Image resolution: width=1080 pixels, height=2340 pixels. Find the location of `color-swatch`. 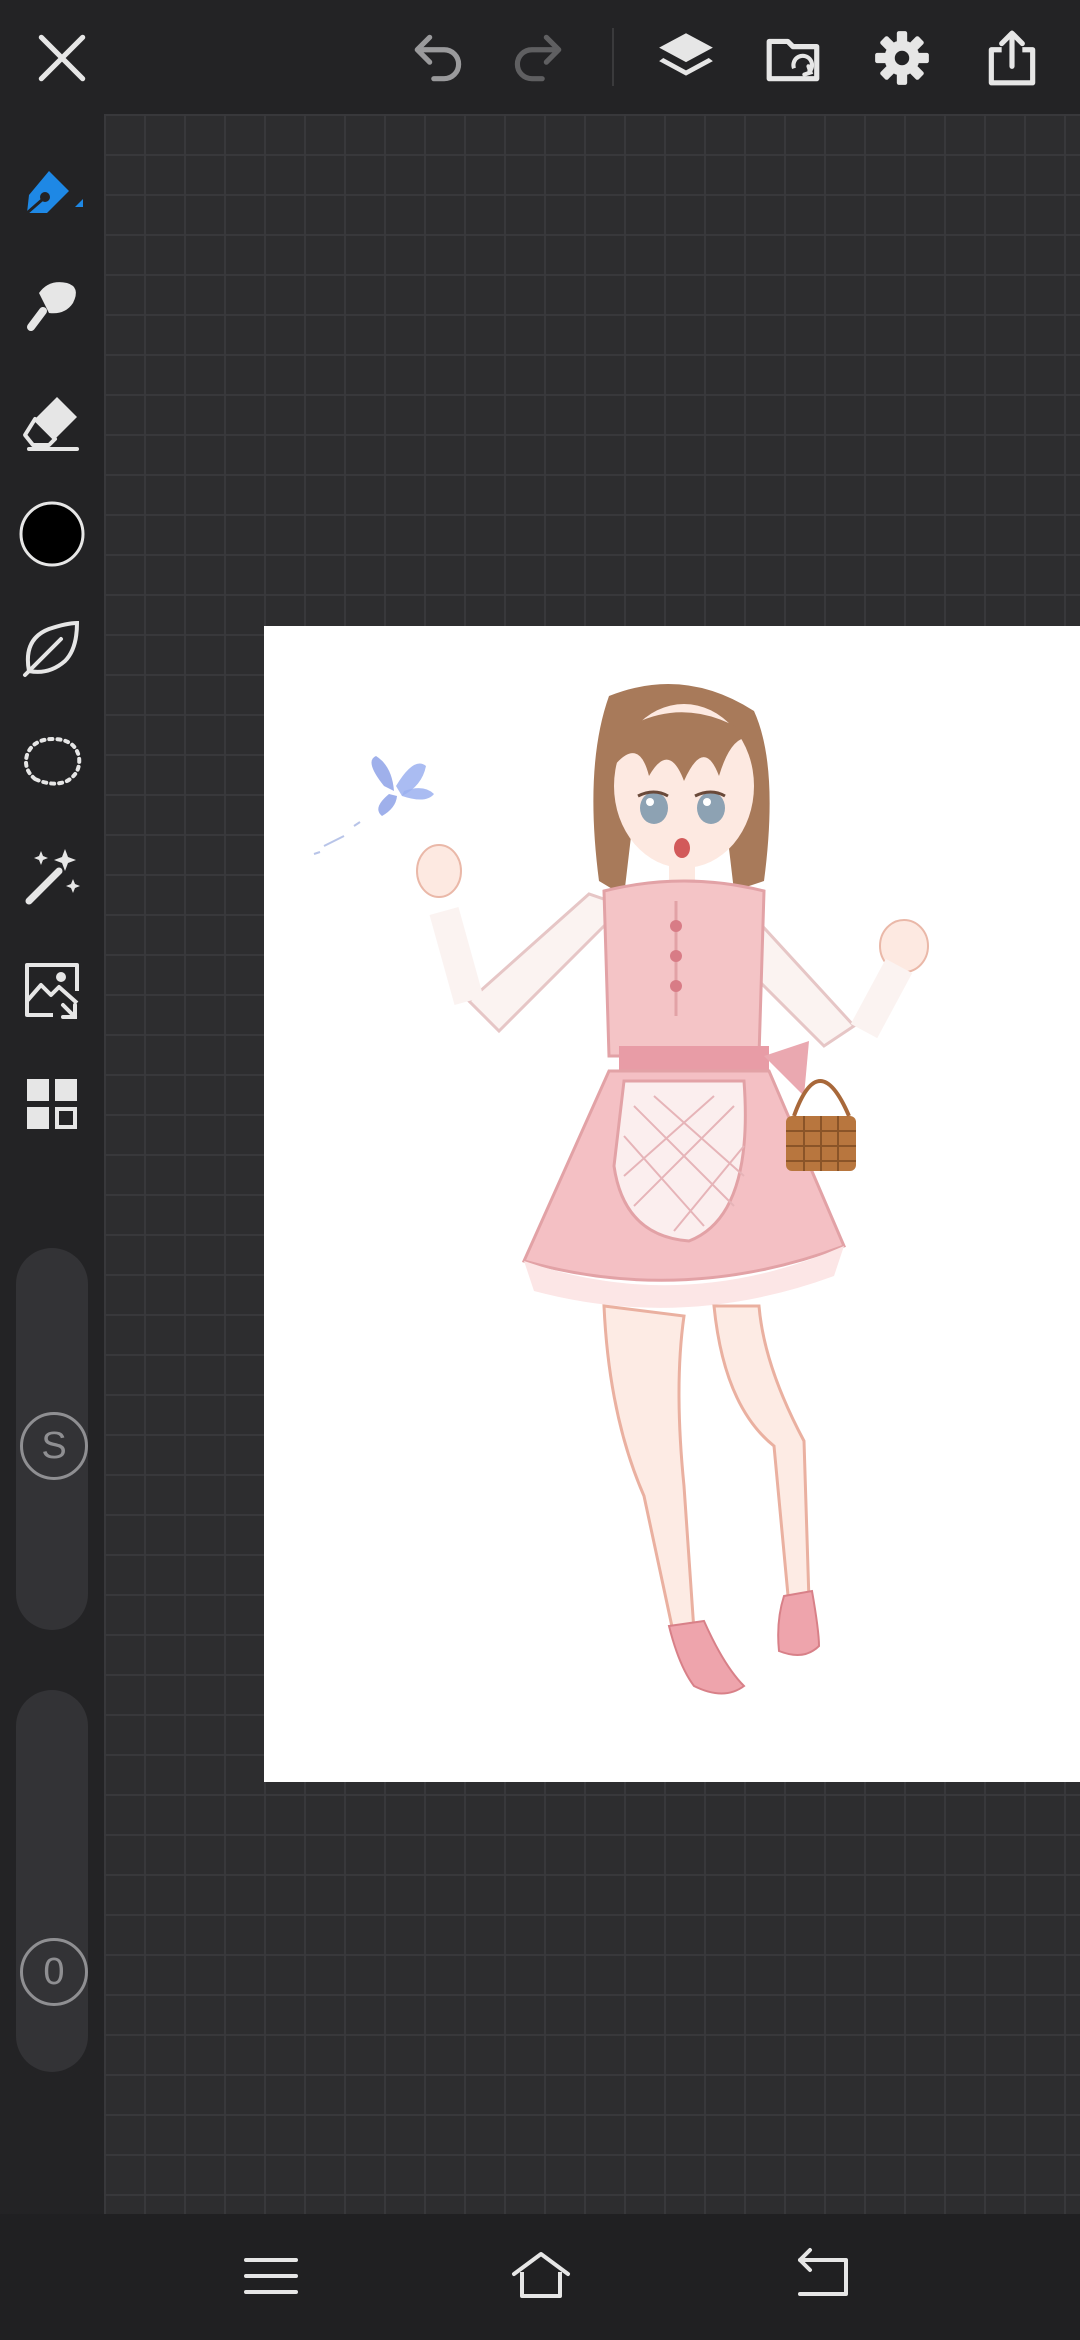

color-swatch is located at coordinates (52, 534).